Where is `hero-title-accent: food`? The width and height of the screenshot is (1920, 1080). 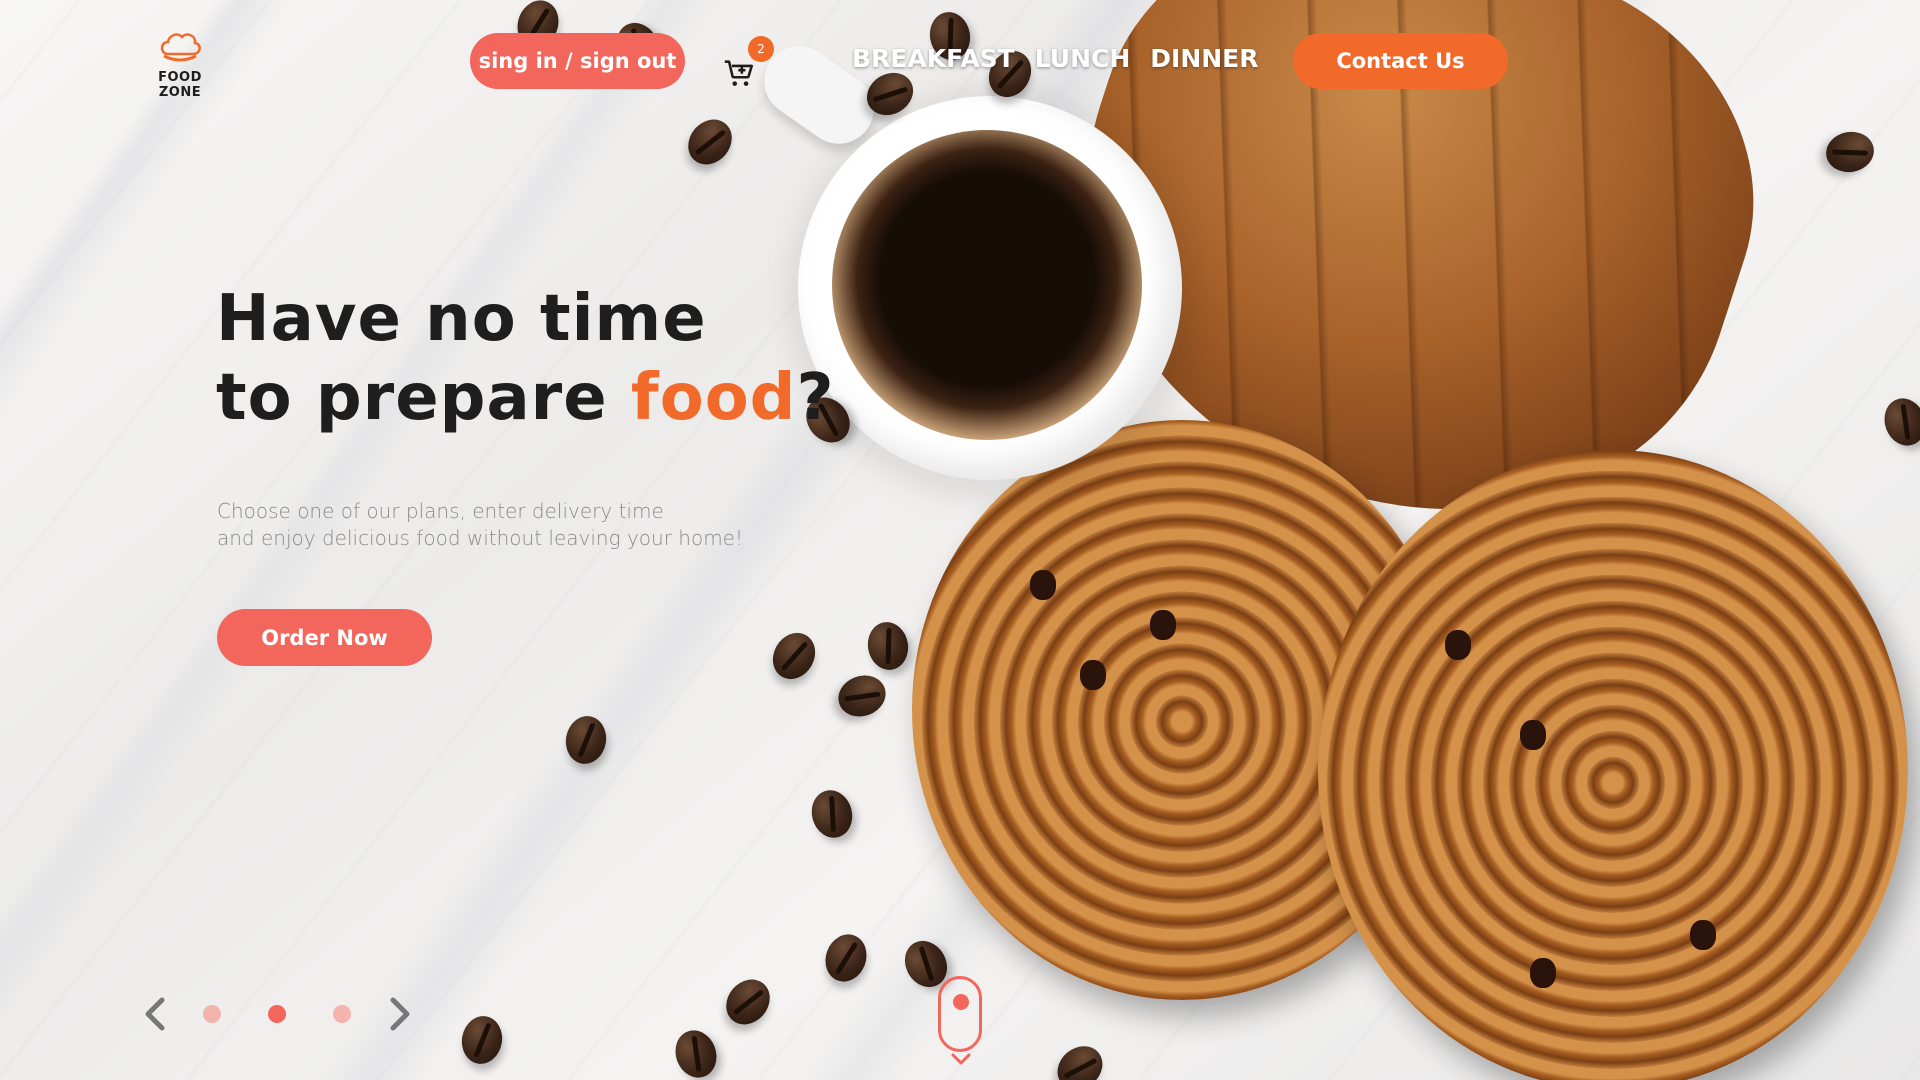 hero-title-accent: food is located at coordinates (713, 398).